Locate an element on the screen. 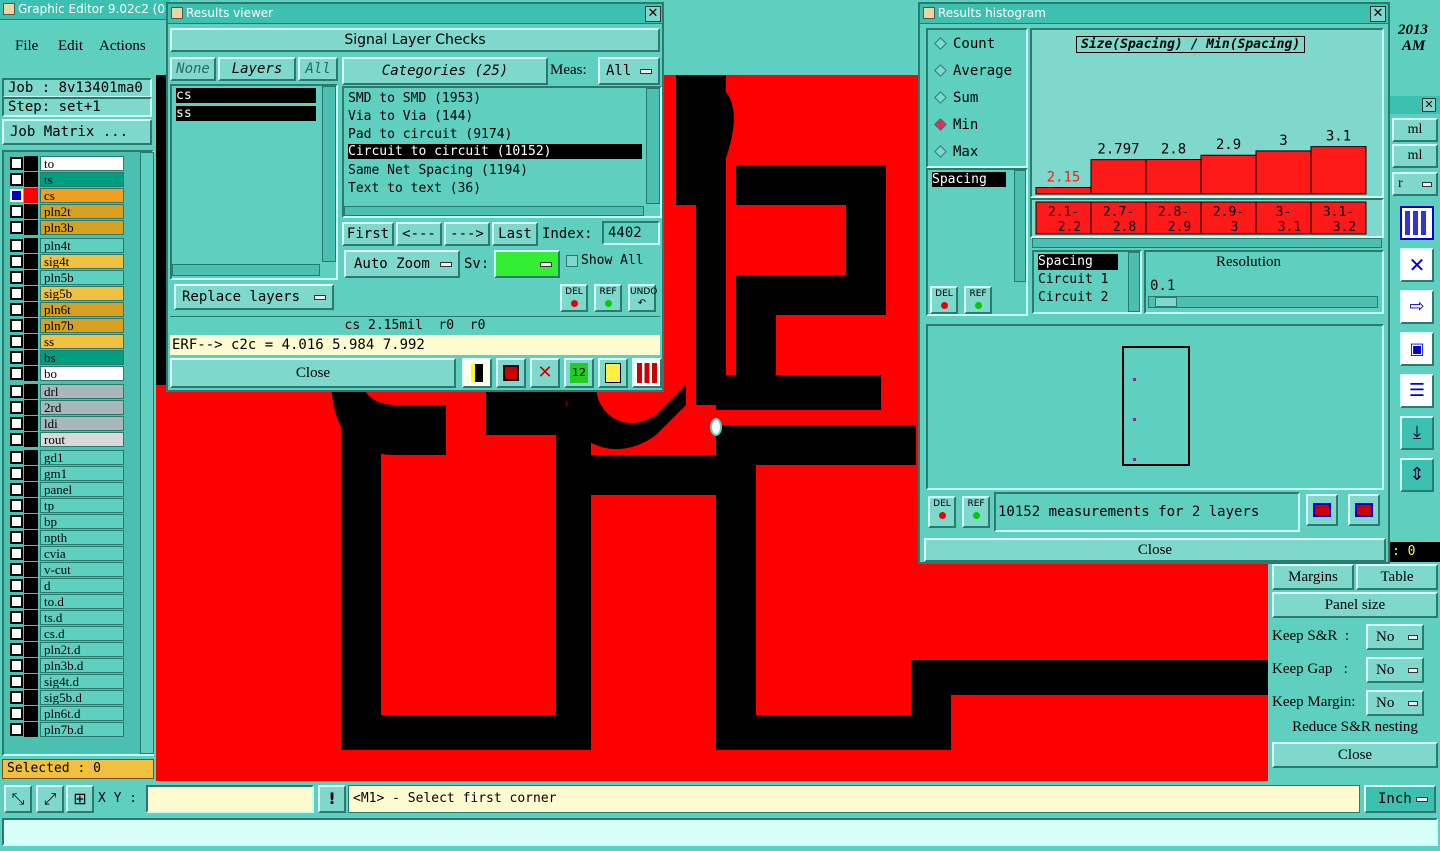 Image resolution: width=1440 pixels, height=851 pixels. last-button: Last is located at coordinates (515, 234).